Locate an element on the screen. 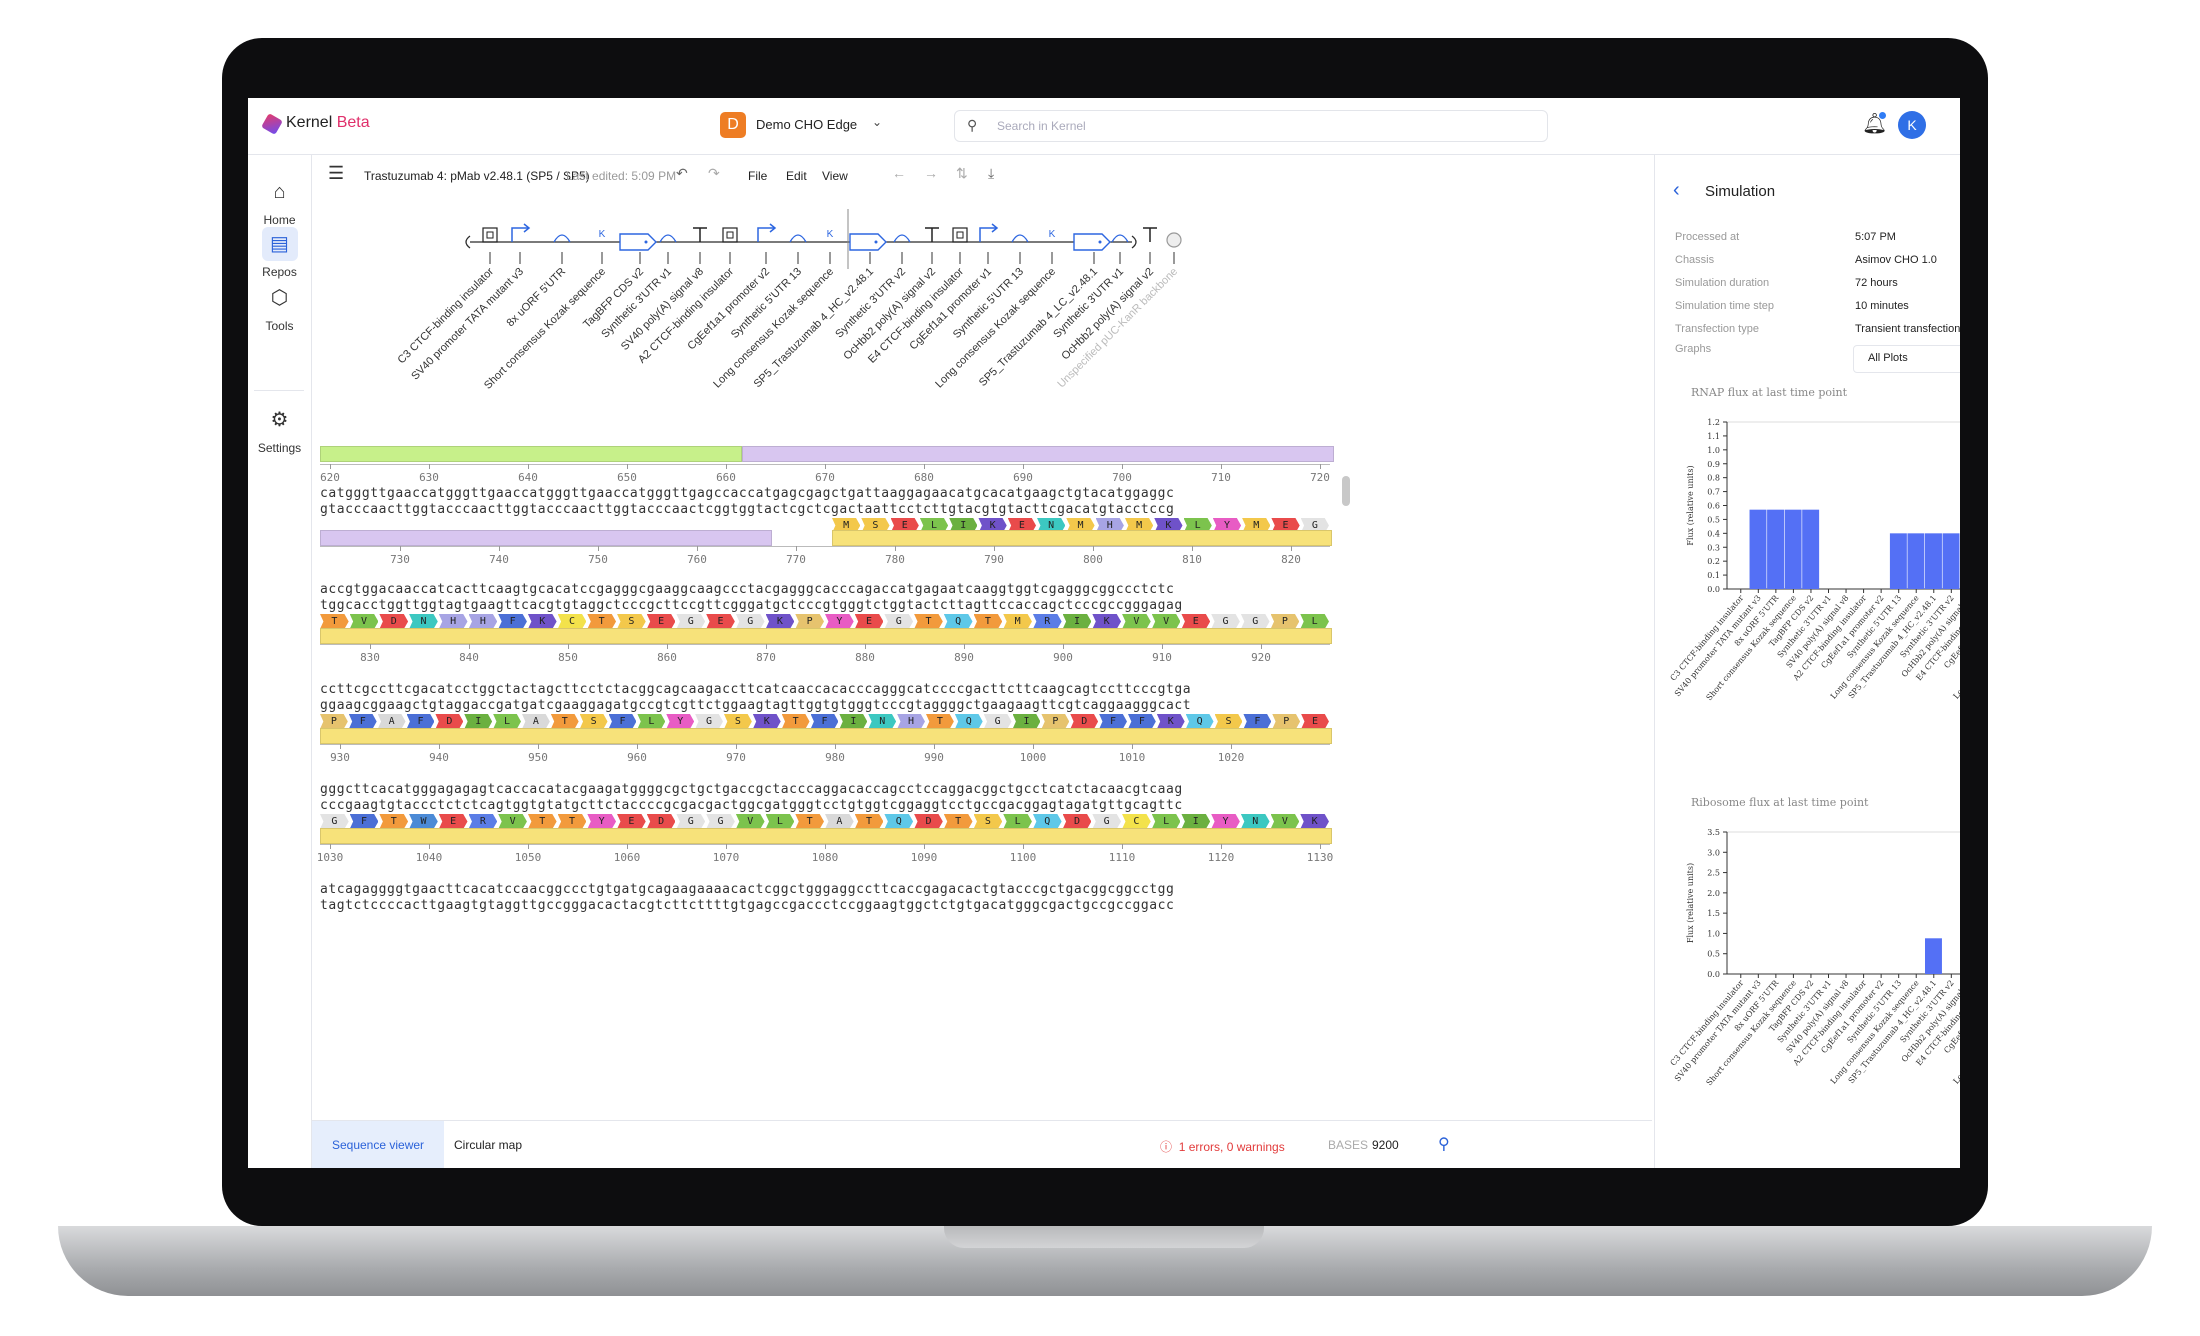  feature-sv40-promoter is located at coordinates (531, 454).